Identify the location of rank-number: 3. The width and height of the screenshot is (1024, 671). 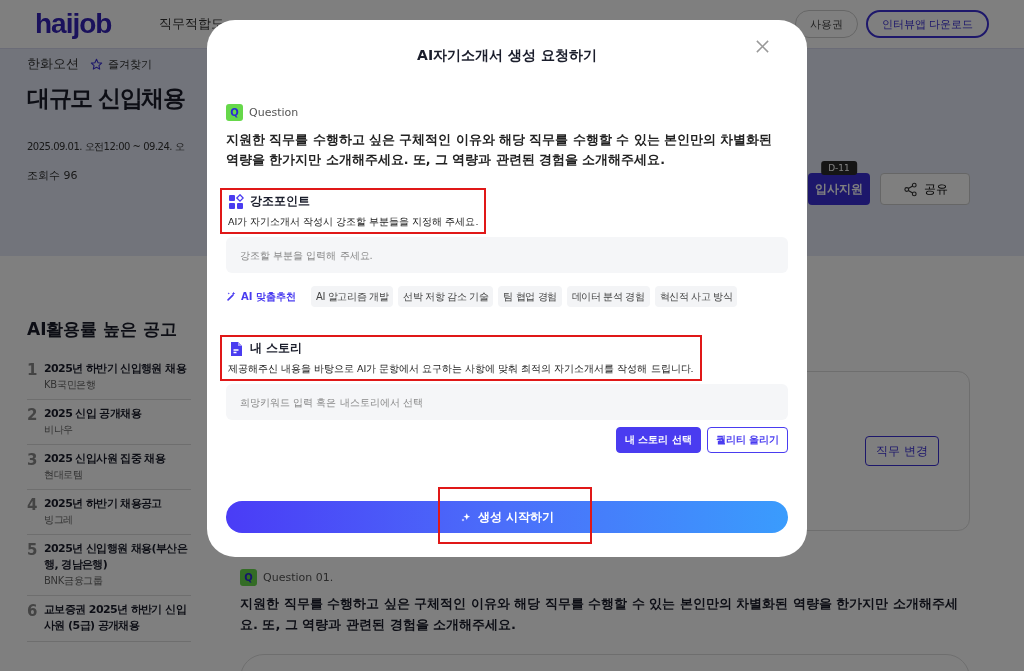
(31, 460).